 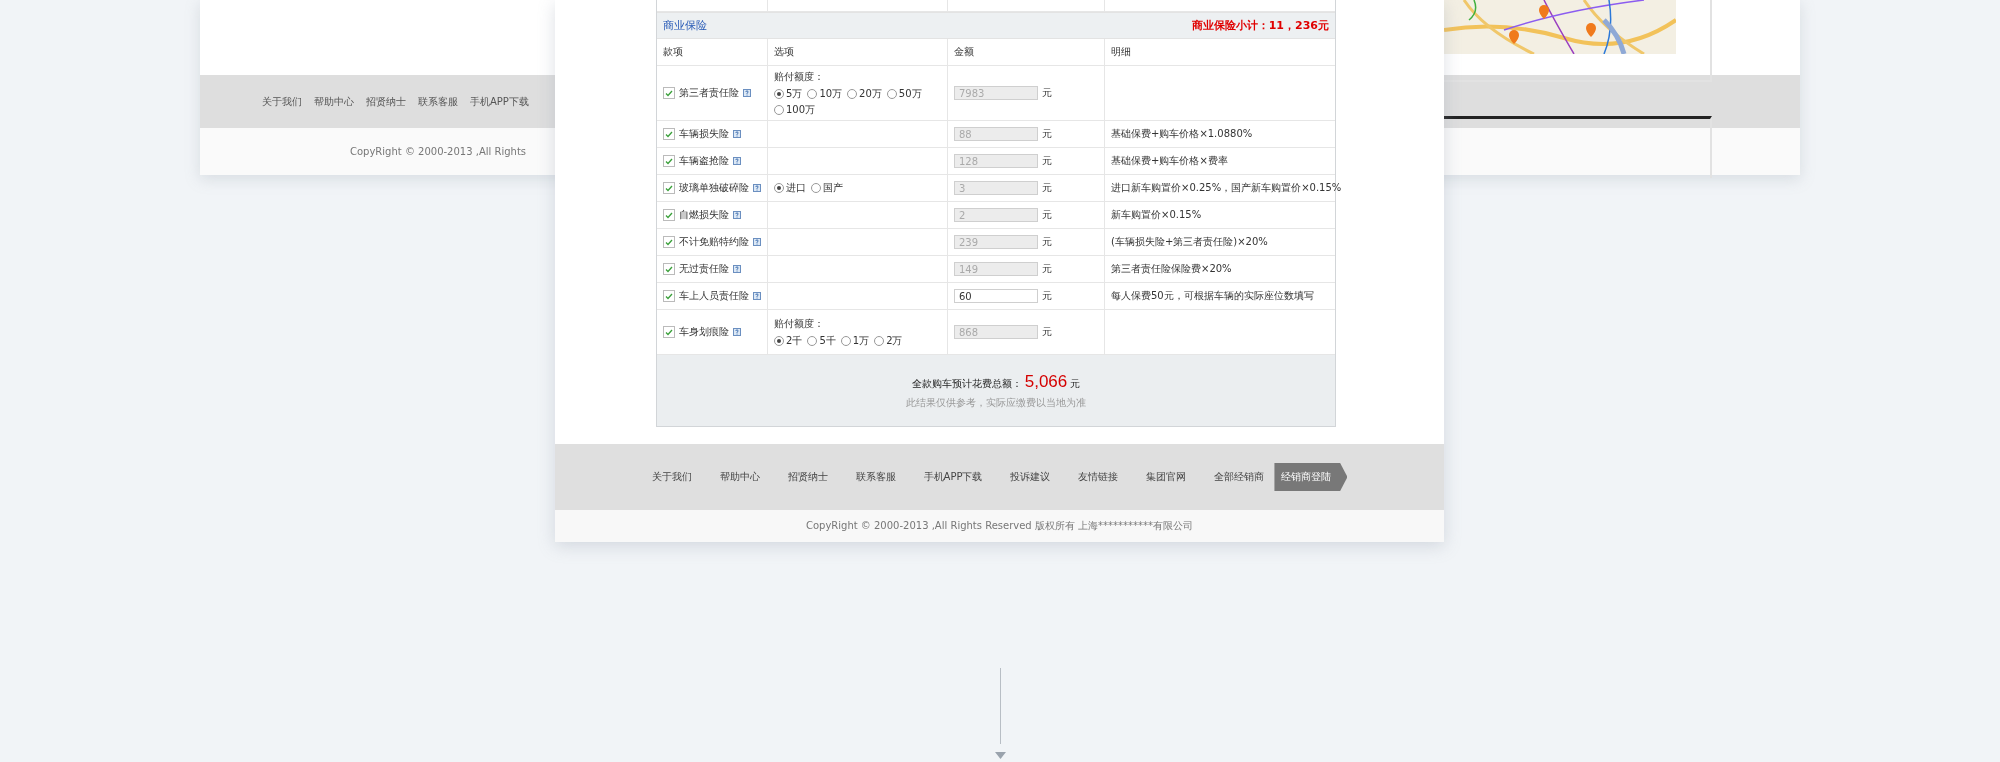 I want to click on detail-text: 每人保费50元，可根据车辆的实际座位数填写, so click(x=1212, y=296).